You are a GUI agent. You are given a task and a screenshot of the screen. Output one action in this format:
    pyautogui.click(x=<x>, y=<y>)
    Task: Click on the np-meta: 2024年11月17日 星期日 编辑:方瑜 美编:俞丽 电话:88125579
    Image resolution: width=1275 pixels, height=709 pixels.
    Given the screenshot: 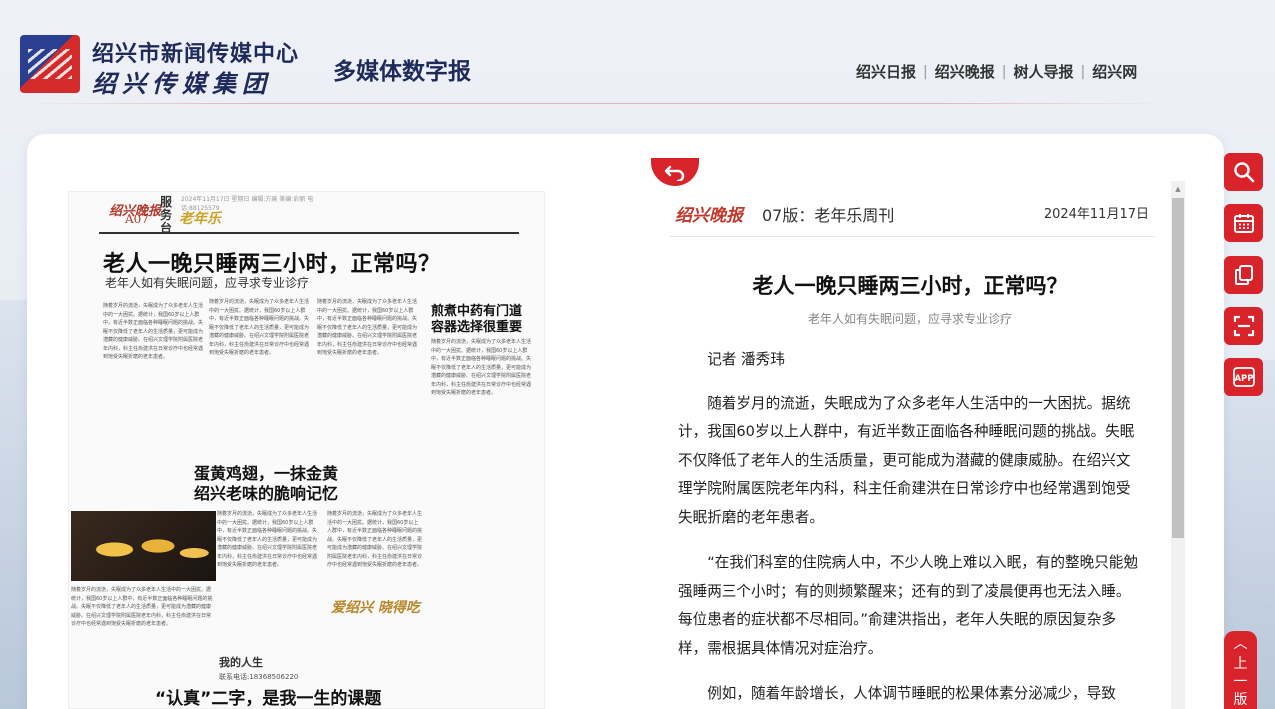 What is the action you would take?
    pyautogui.click(x=247, y=204)
    